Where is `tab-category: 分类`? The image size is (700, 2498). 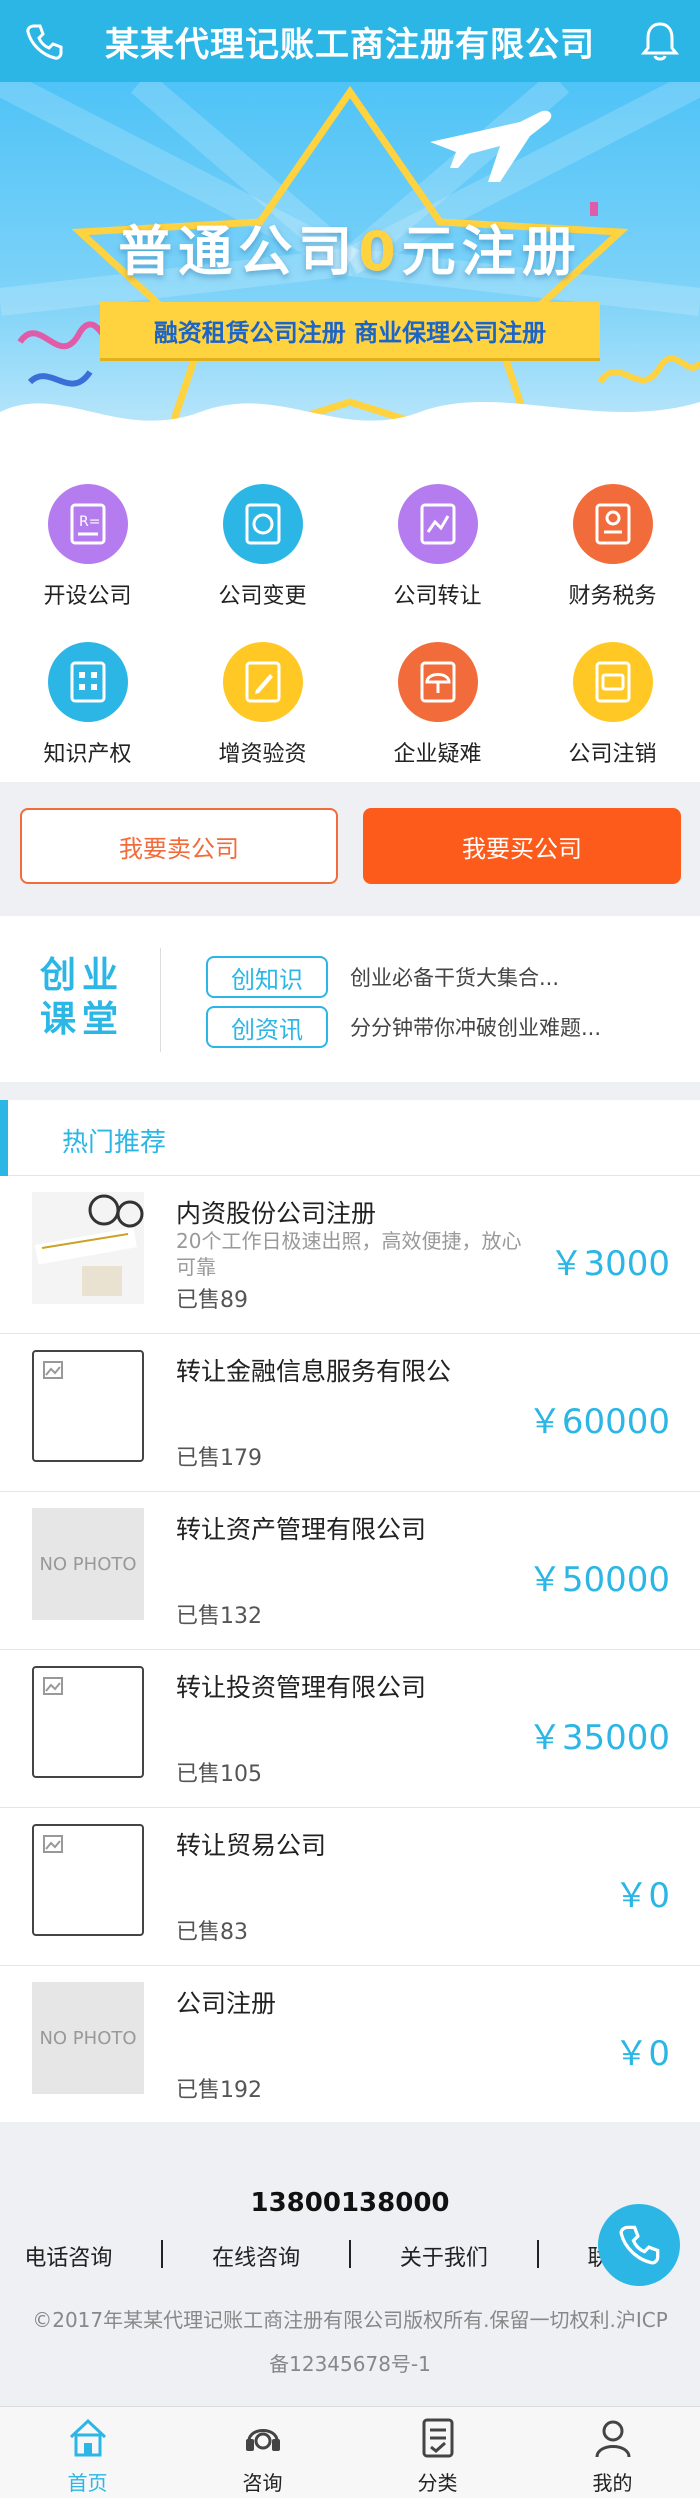 tab-category: 分类 is located at coordinates (437, 2452).